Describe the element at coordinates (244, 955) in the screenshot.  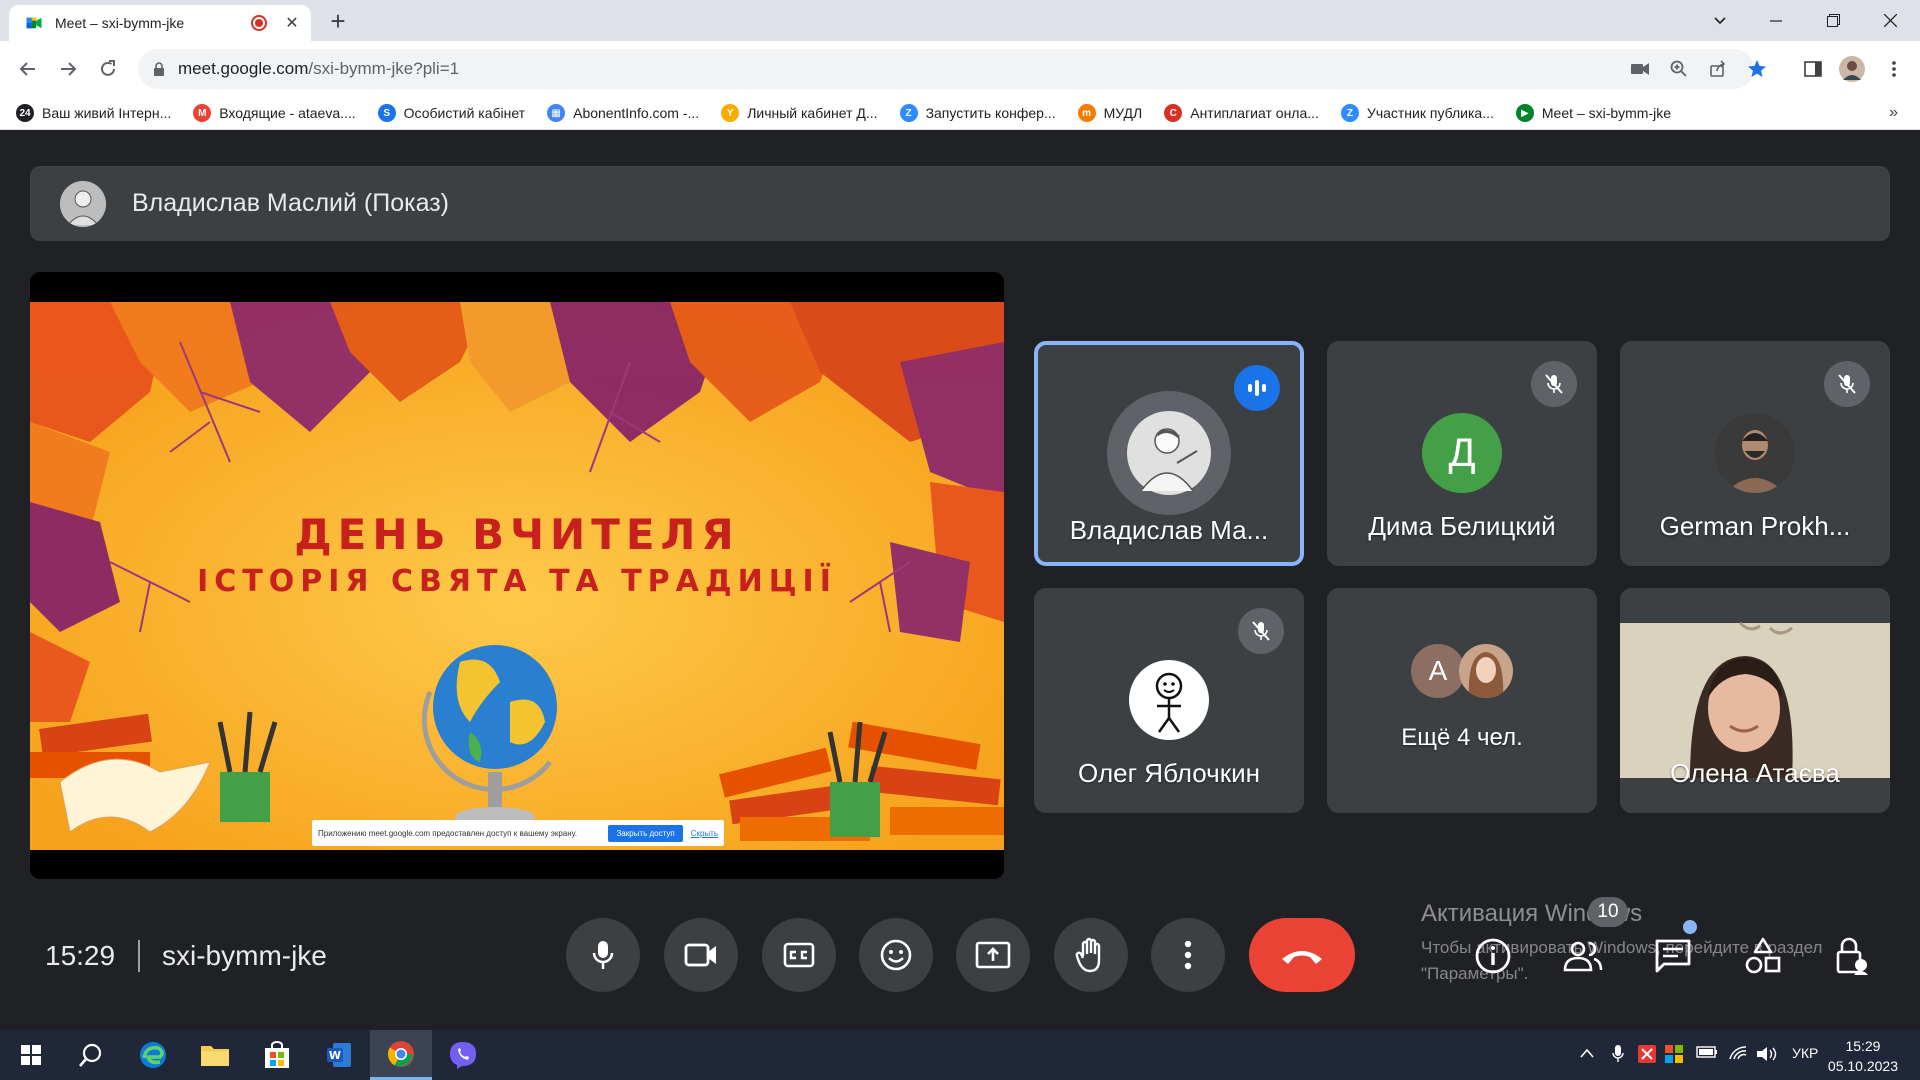
I see `meeting-code: sxi-bymm-jke` at that location.